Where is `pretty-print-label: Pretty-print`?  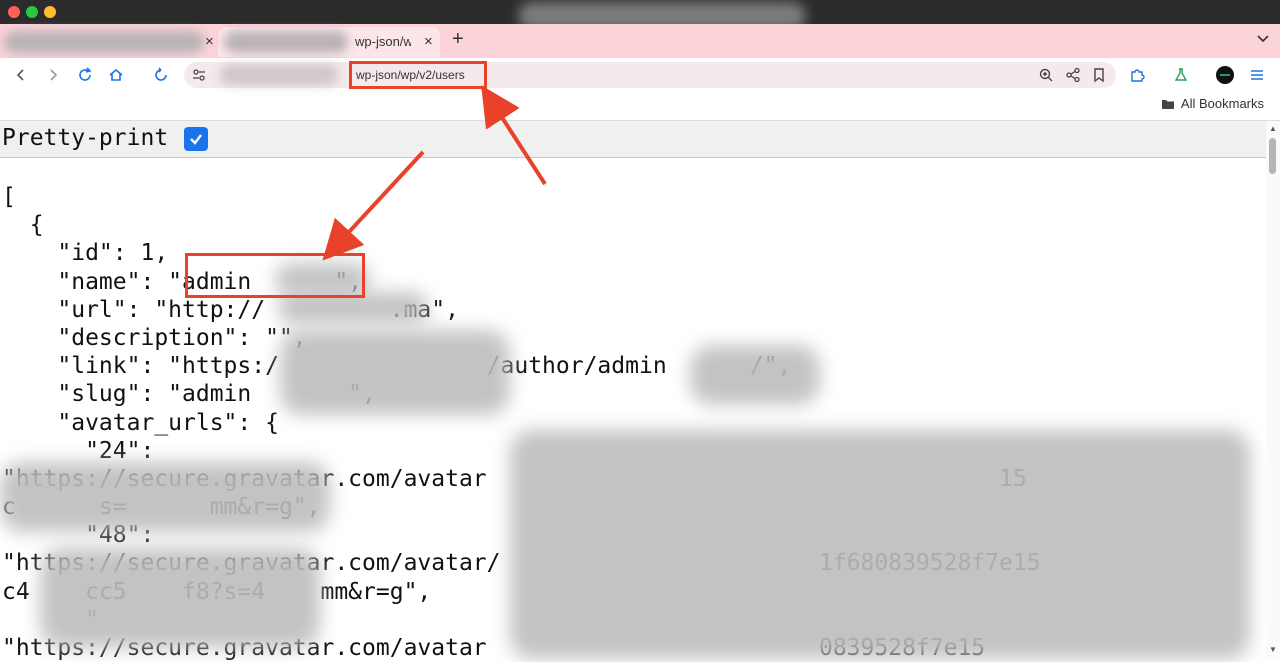
pretty-print-label: Pretty-print is located at coordinates (85, 138).